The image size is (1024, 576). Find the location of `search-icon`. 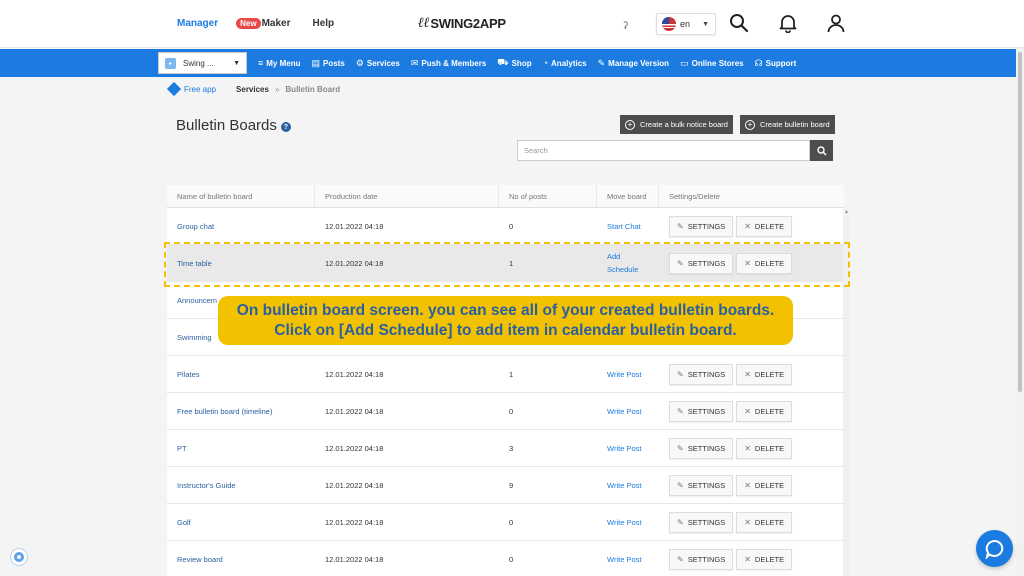

search-icon is located at coordinates (739, 23).